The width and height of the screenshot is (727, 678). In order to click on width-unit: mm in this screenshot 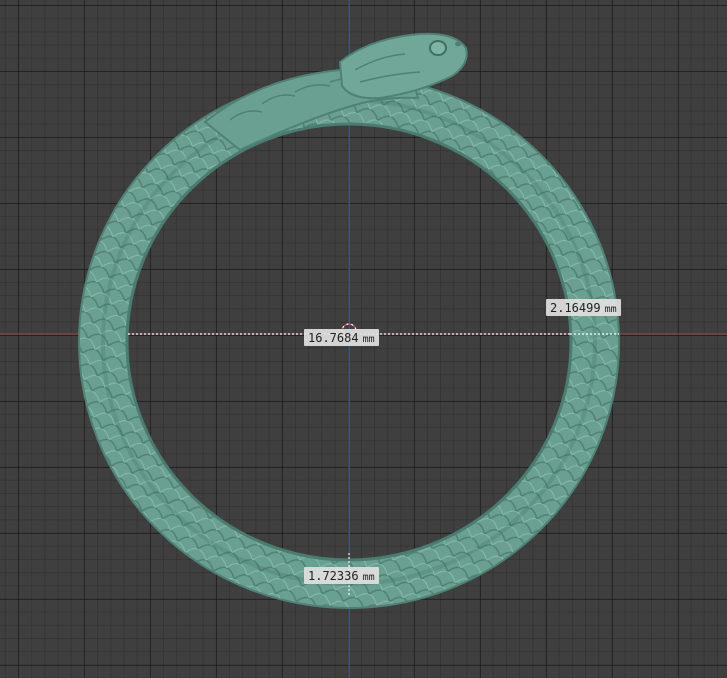, I will do `click(610, 309)`.